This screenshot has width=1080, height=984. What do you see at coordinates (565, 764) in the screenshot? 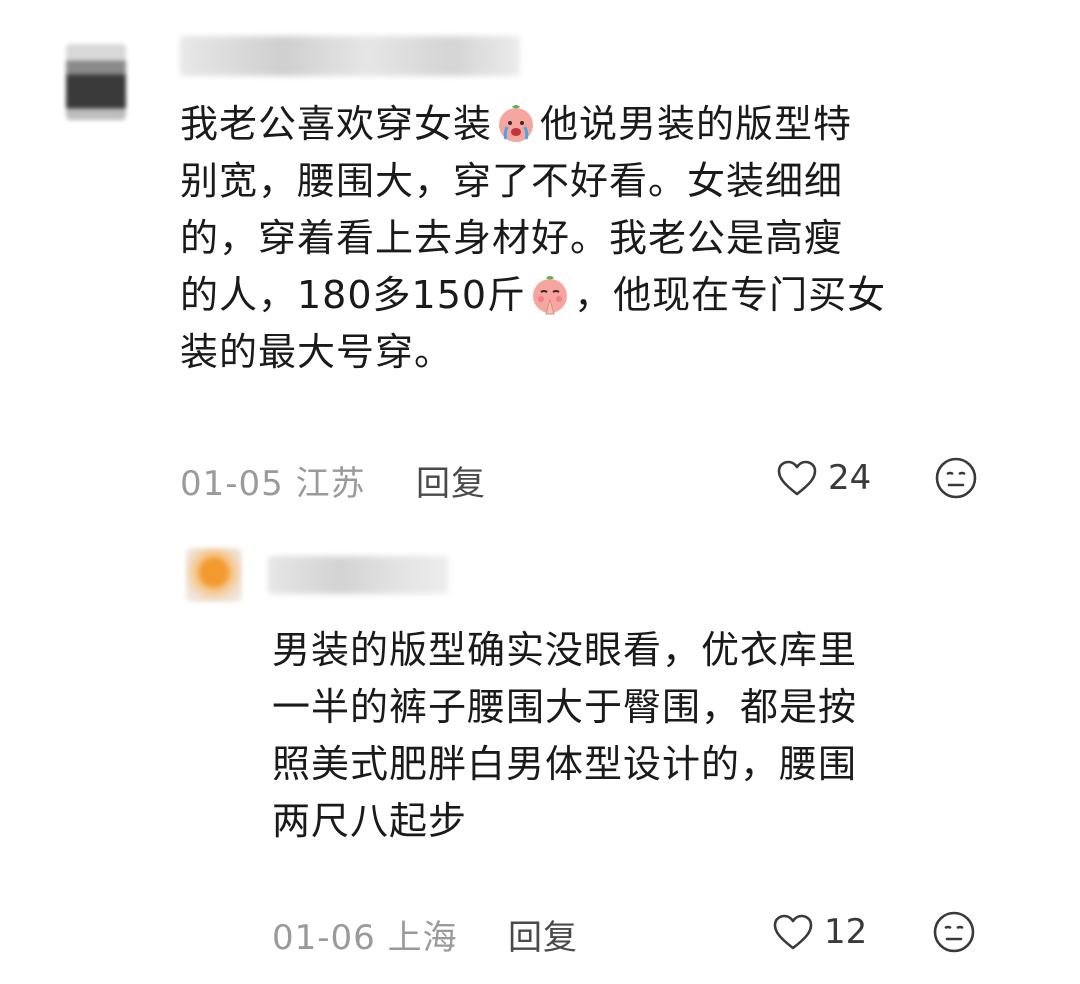
I see `comment-line: 照美式肥胖白男体型设计的，腰围` at bounding box center [565, 764].